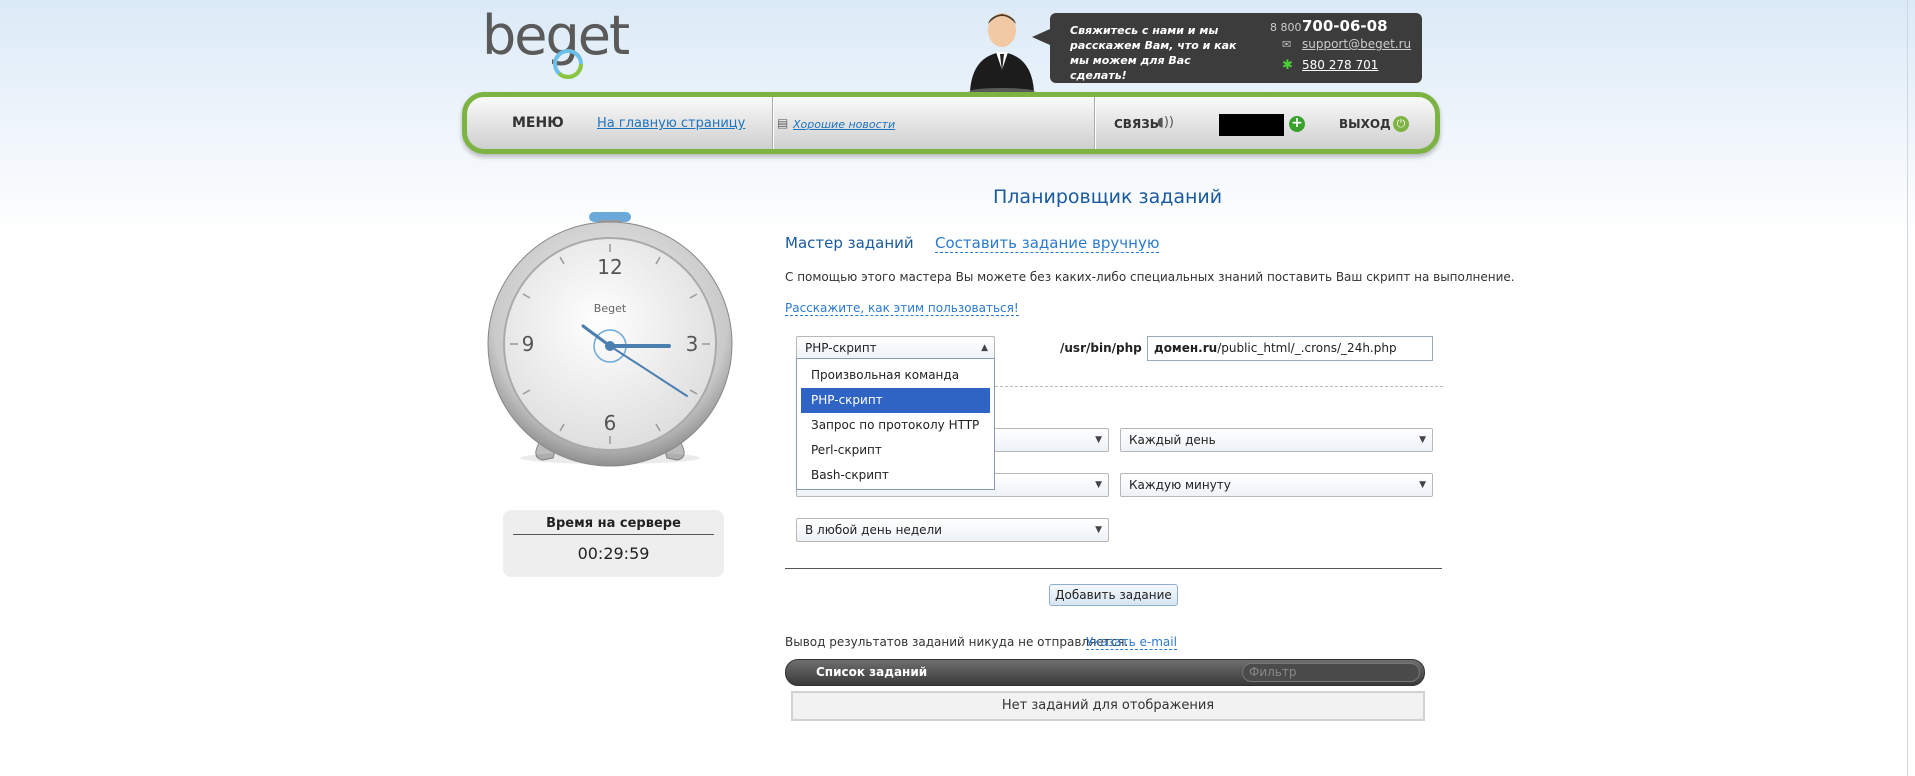 The width and height of the screenshot is (1915, 776). I want to click on howto-link: Расскажите, как этим пользоваться!, so click(902, 308).